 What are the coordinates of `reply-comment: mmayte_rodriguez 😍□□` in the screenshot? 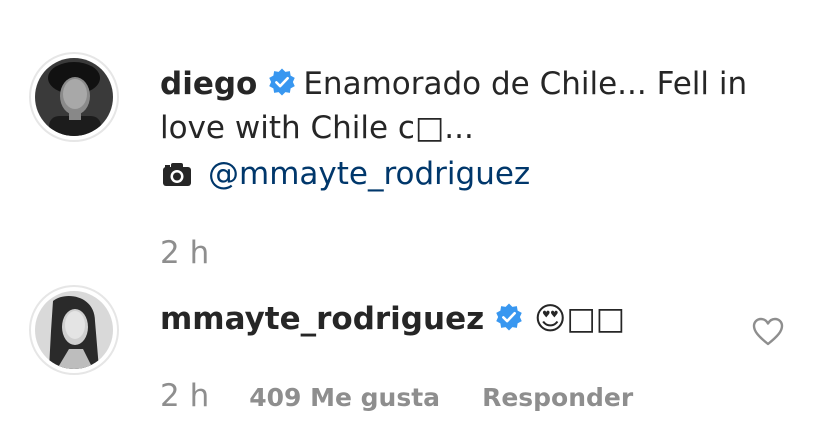 It's located at (392, 319).